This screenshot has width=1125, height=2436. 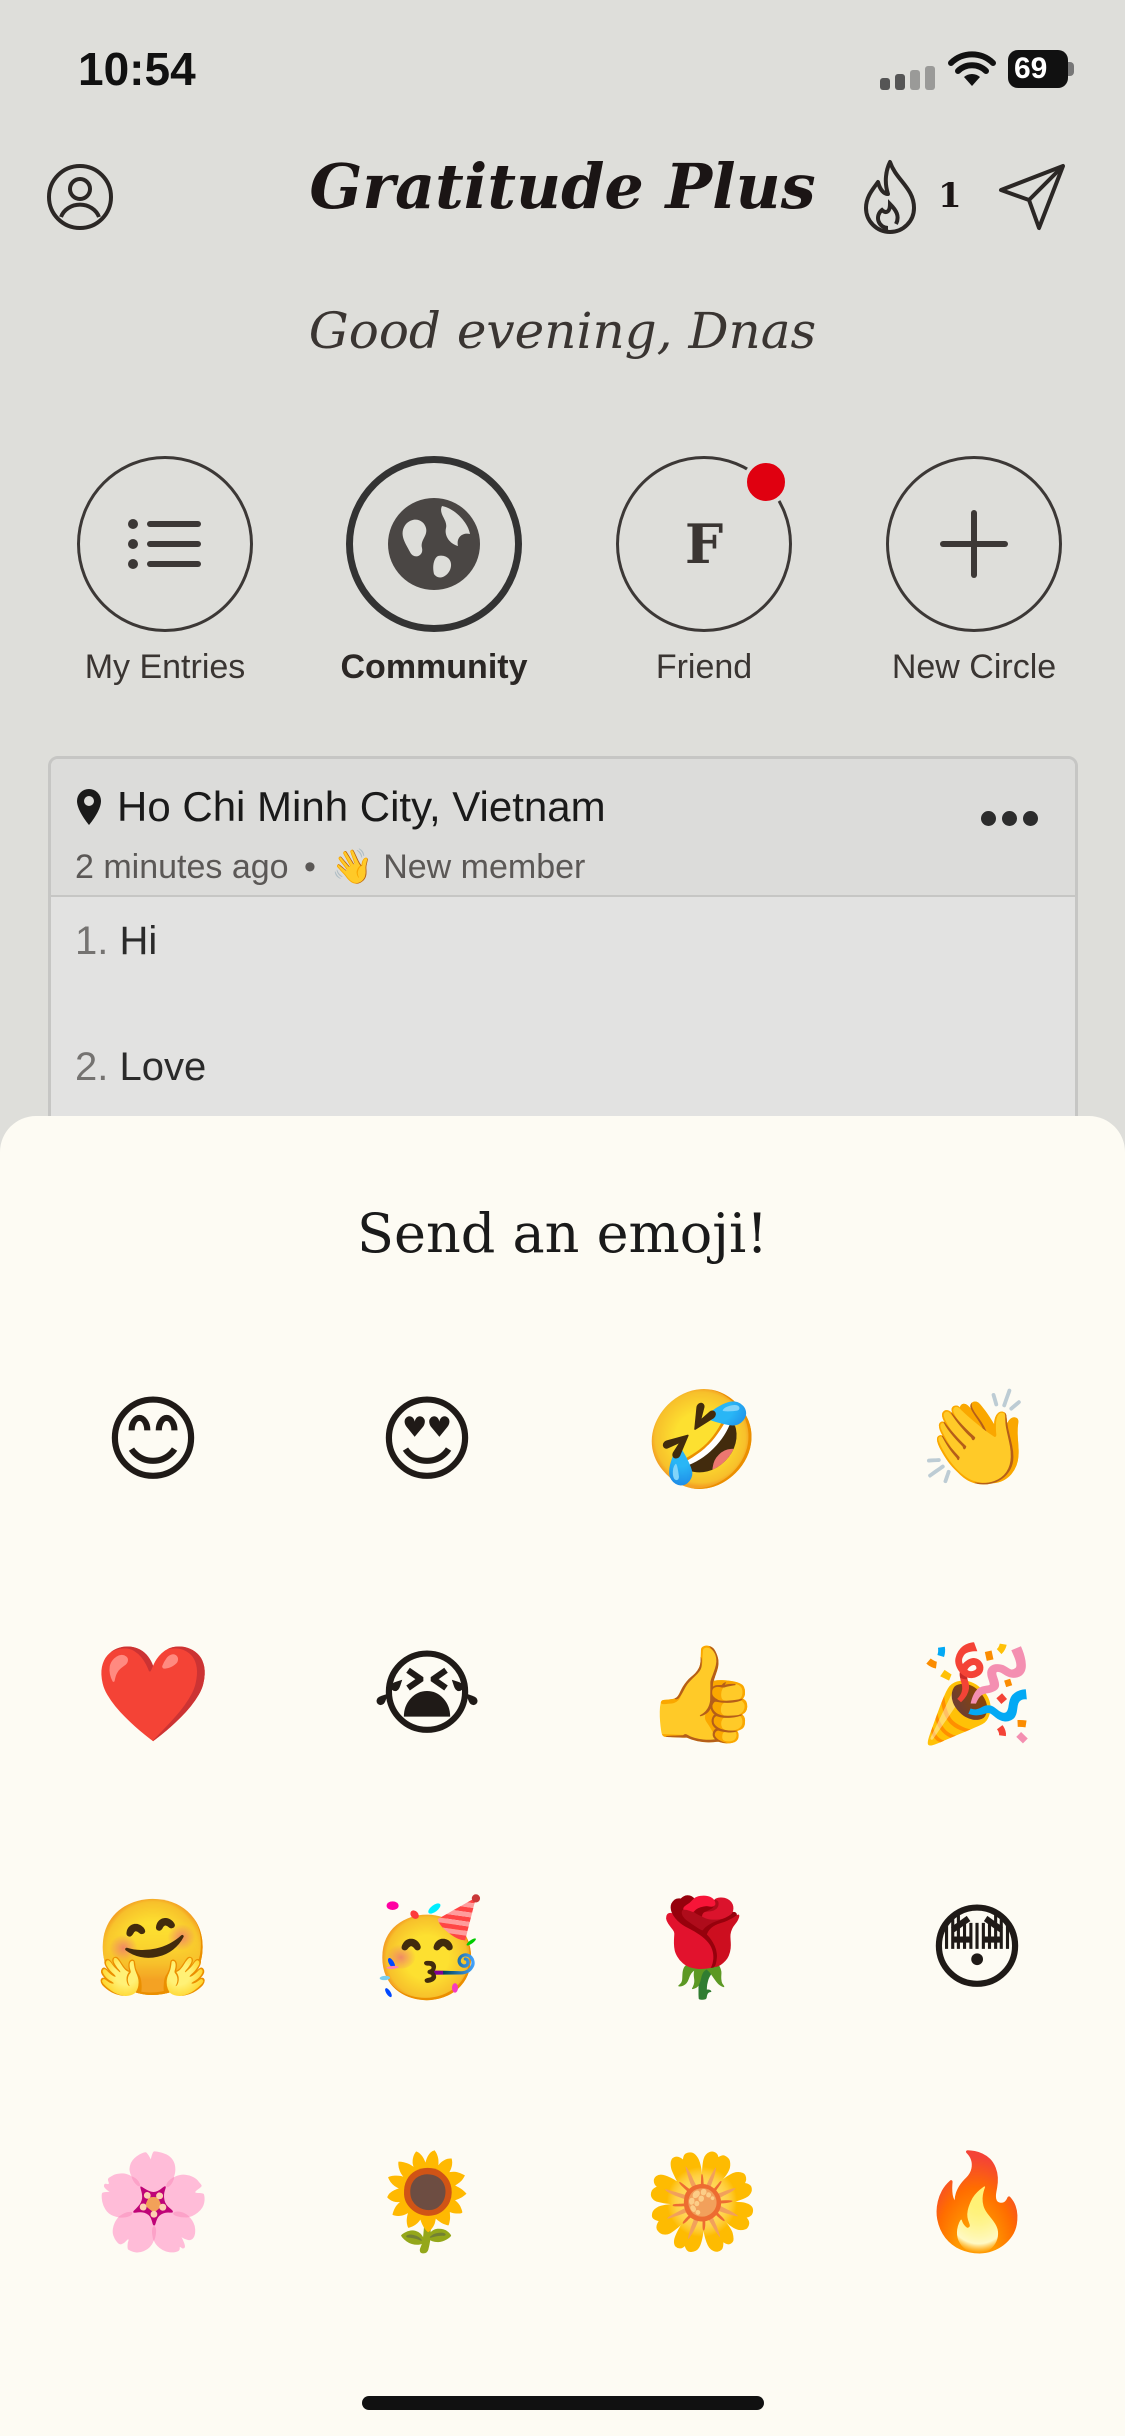 I want to click on greeting-text: Good evening, Dnas, so click(x=562, y=331).